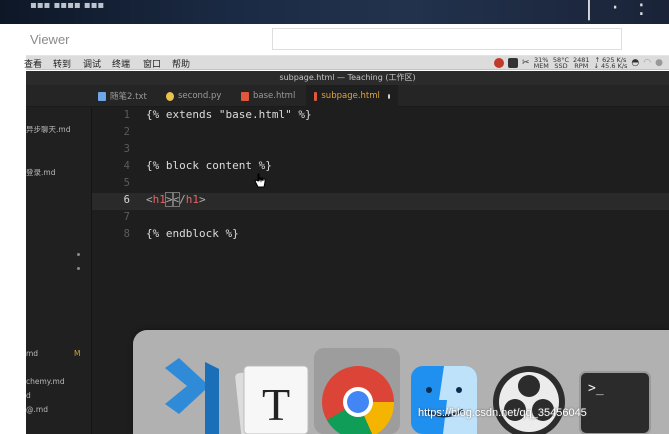 Image resolution: width=669 pixels, height=434 pixels. I want to click on file-item: chemy.md, so click(45, 381).